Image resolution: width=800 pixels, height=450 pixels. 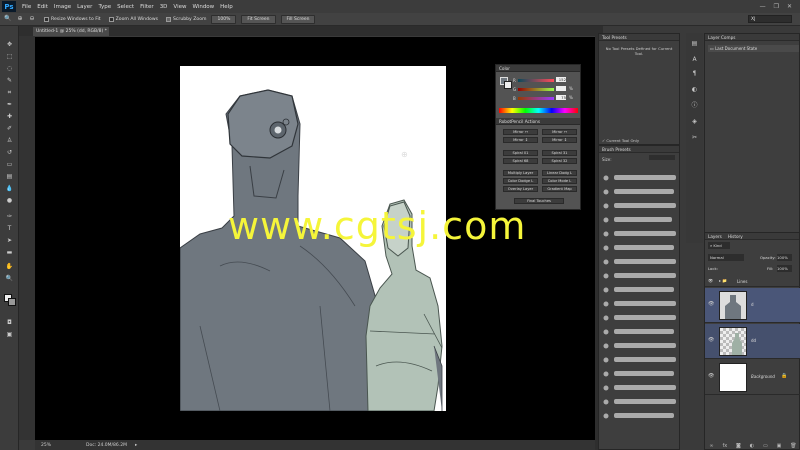 I want to click on menu-type: Type, so click(x=104, y=7).